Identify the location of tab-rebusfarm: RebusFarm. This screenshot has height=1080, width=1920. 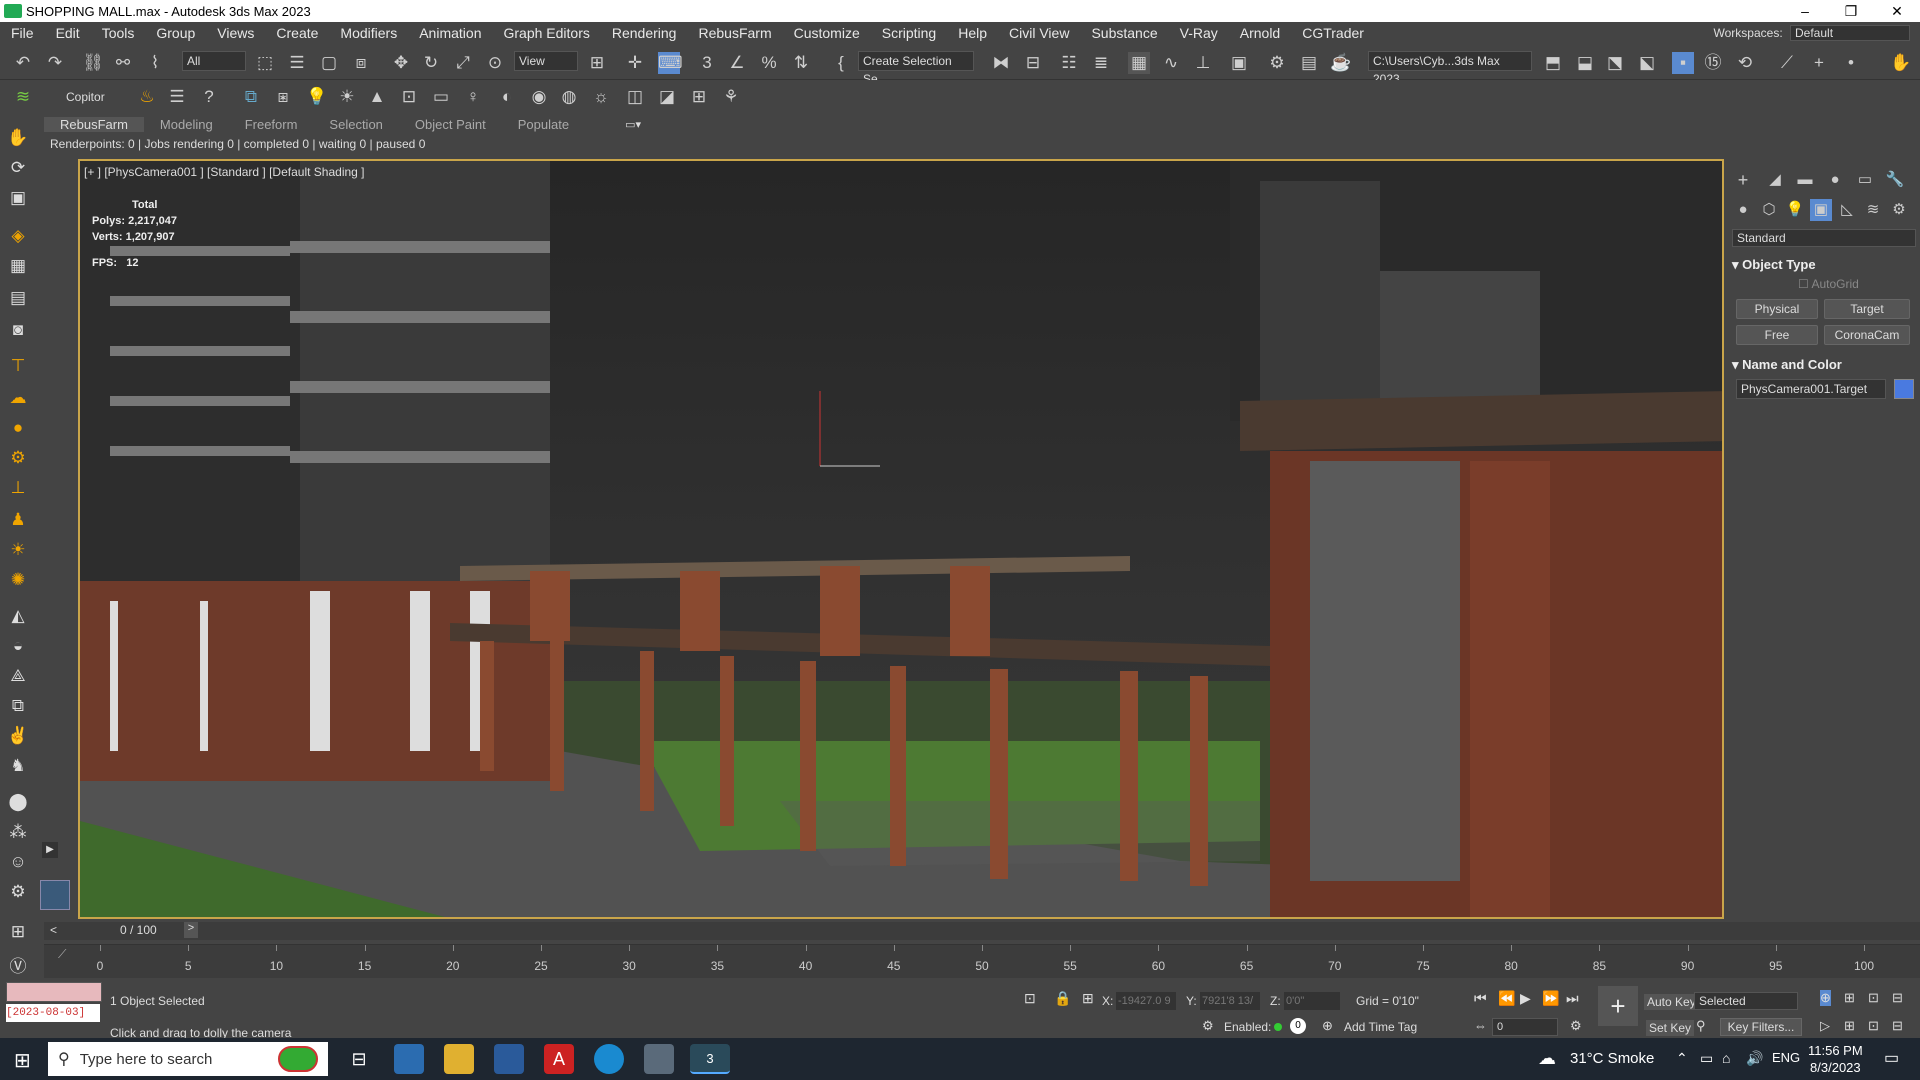
(94, 124).